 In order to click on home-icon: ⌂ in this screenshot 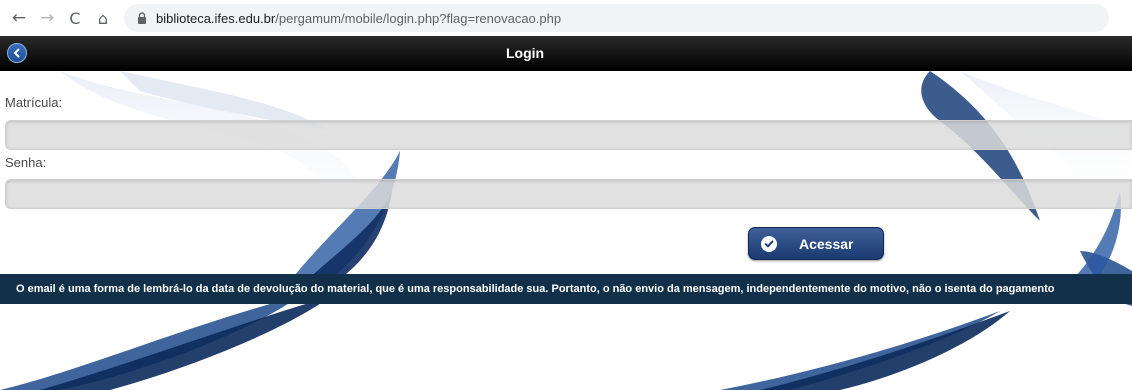, I will do `click(103, 18)`.